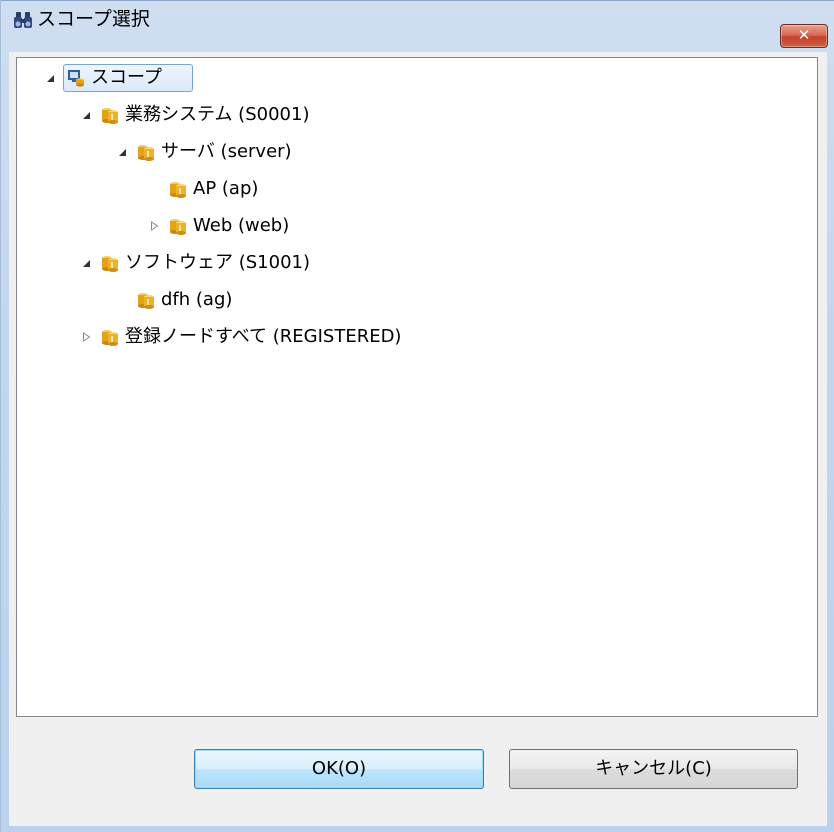  What do you see at coordinates (226, 151) in the screenshot?
I see `tree-node-label: サーバ (server)` at bounding box center [226, 151].